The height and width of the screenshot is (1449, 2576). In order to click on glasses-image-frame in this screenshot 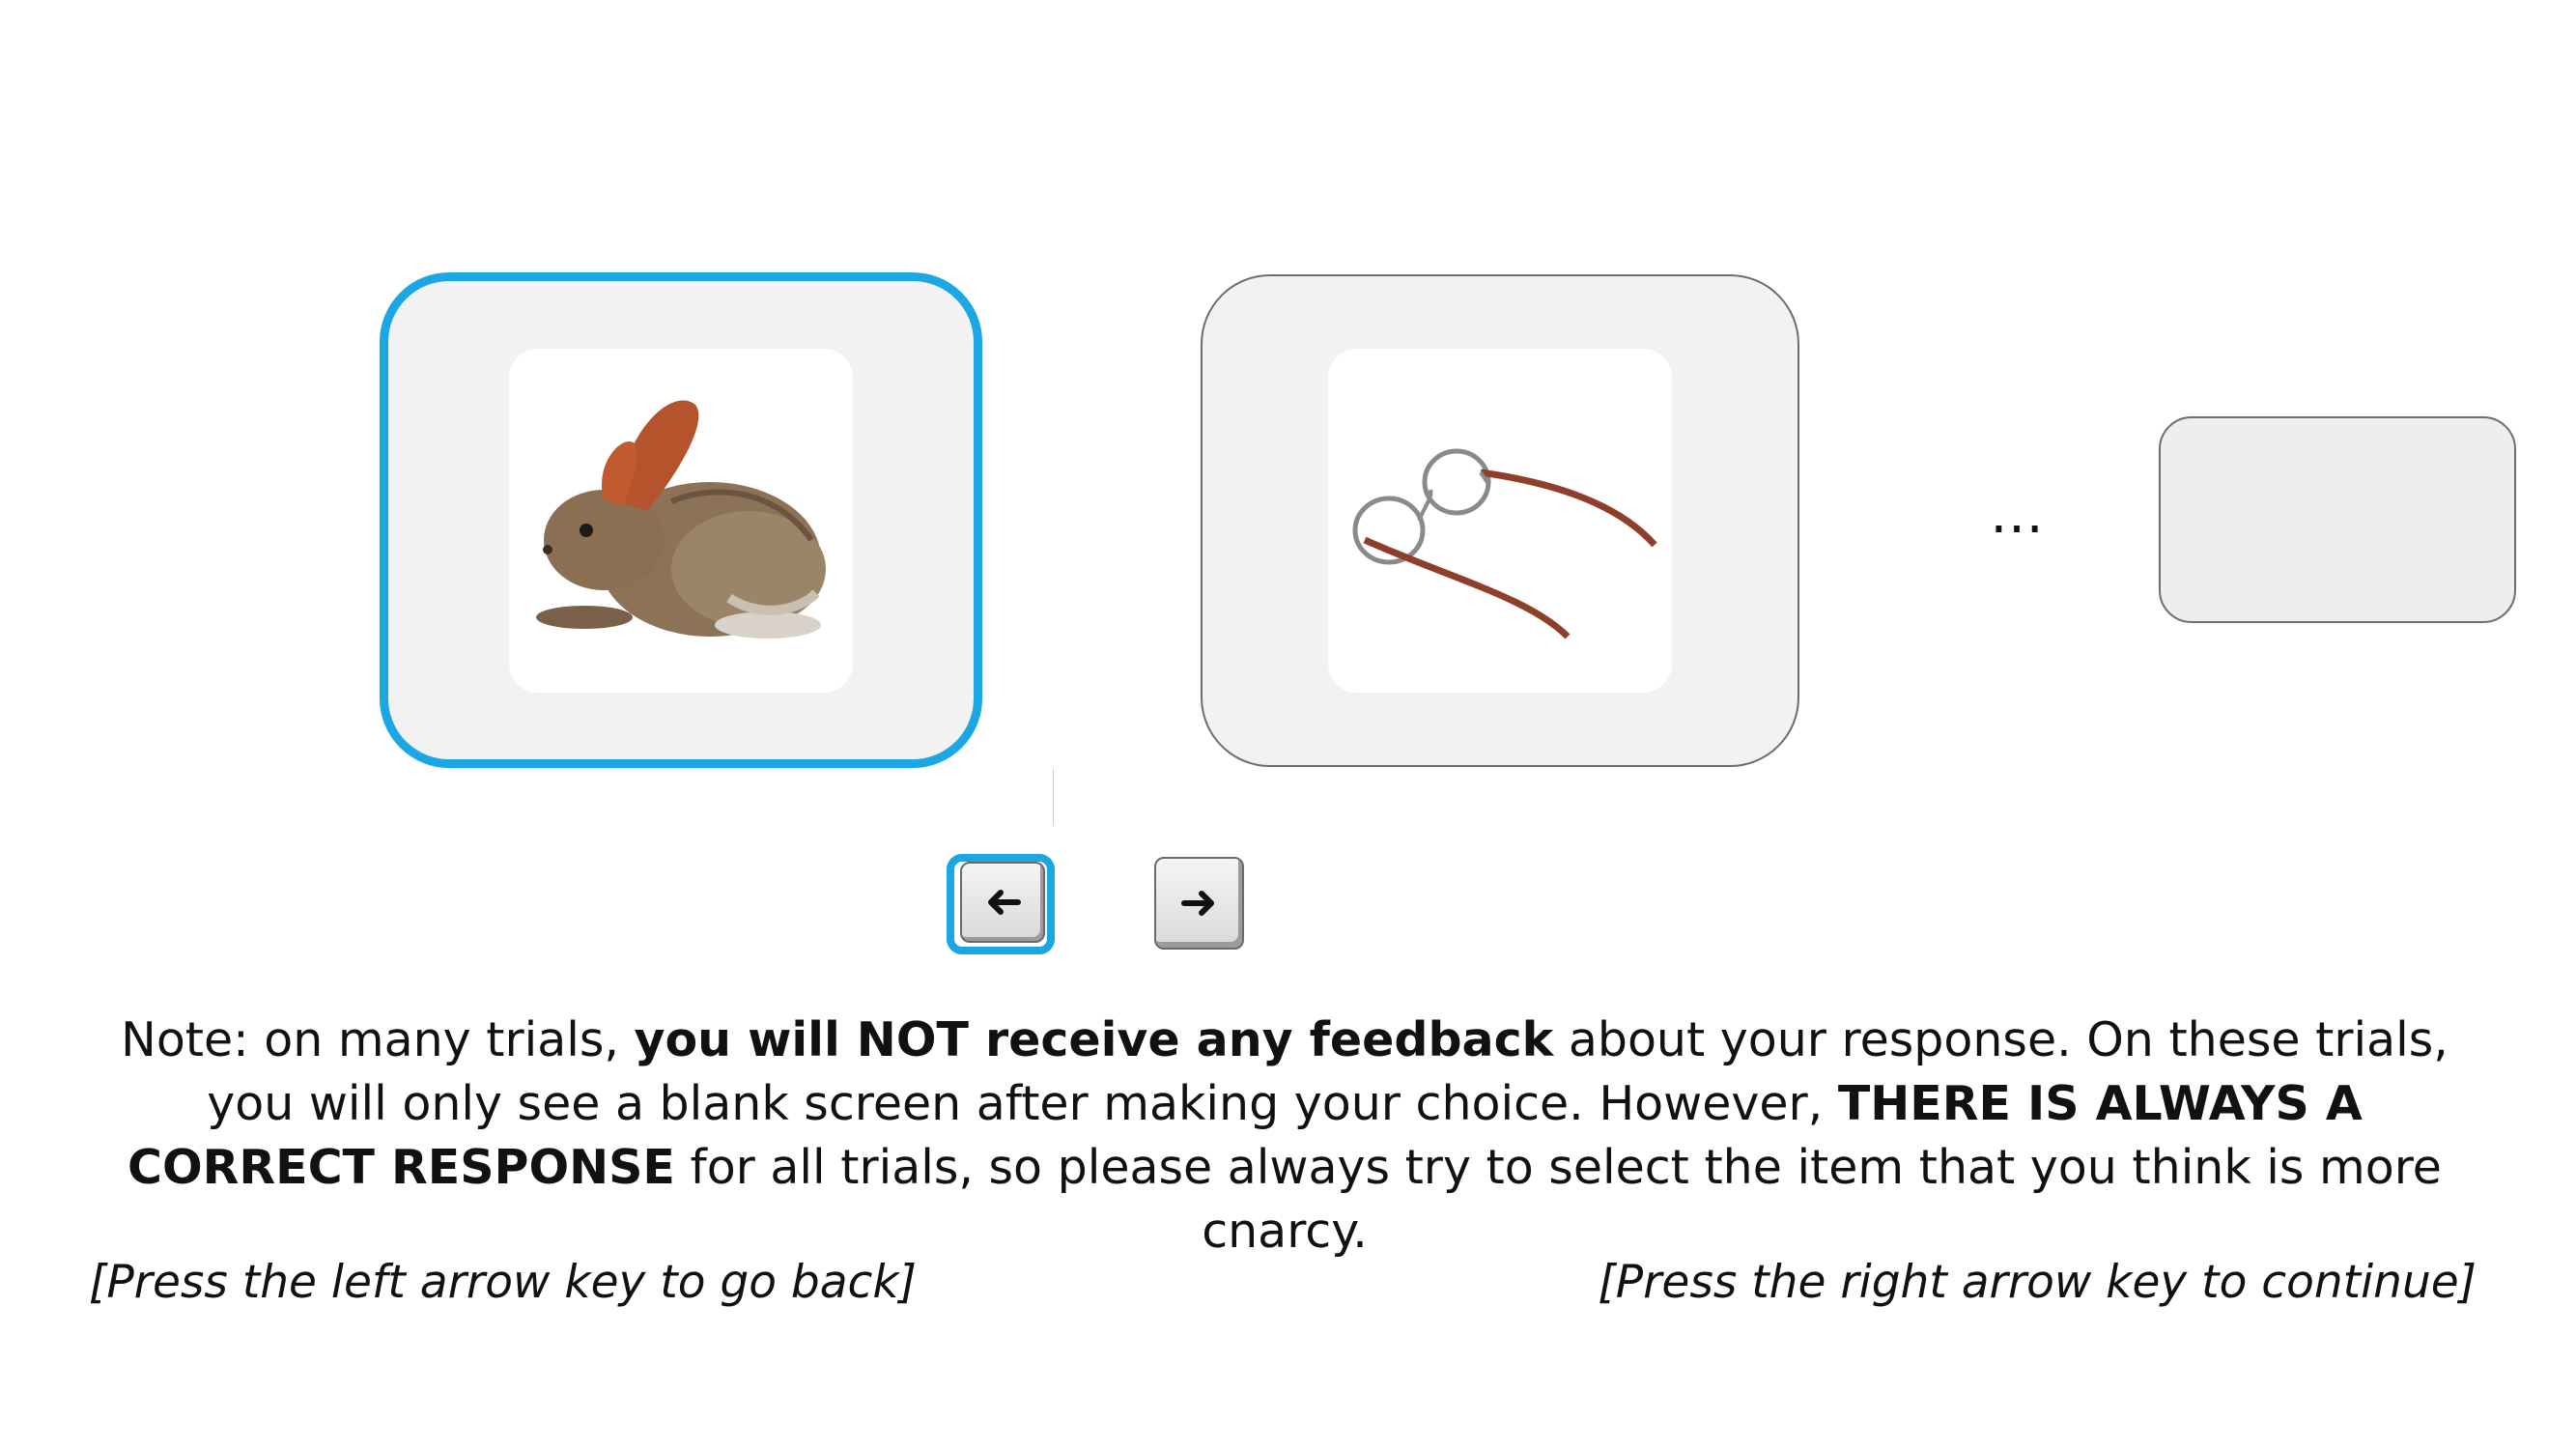, I will do `click(1500, 521)`.